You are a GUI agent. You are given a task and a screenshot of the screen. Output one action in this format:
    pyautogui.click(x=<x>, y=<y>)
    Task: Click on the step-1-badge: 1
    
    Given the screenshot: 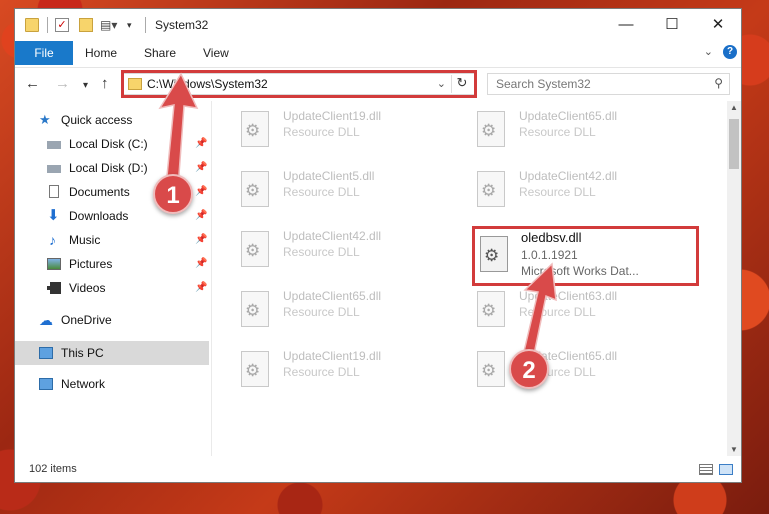 What is the action you would take?
    pyautogui.click(x=173, y=194)
    